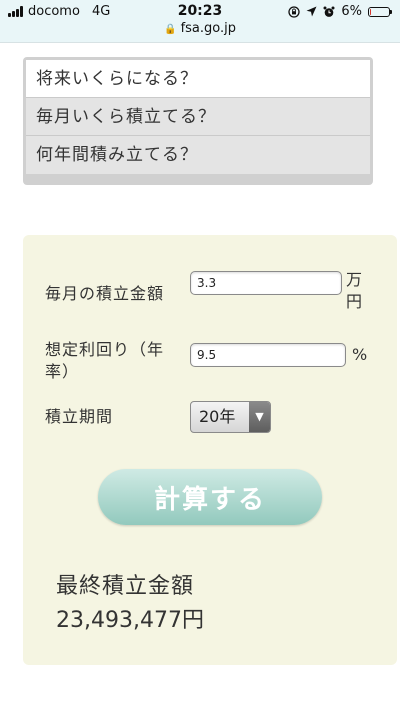 This screenshot has height=711, width=400. I want to click on battery-percent: 6%, so click(351, 11).